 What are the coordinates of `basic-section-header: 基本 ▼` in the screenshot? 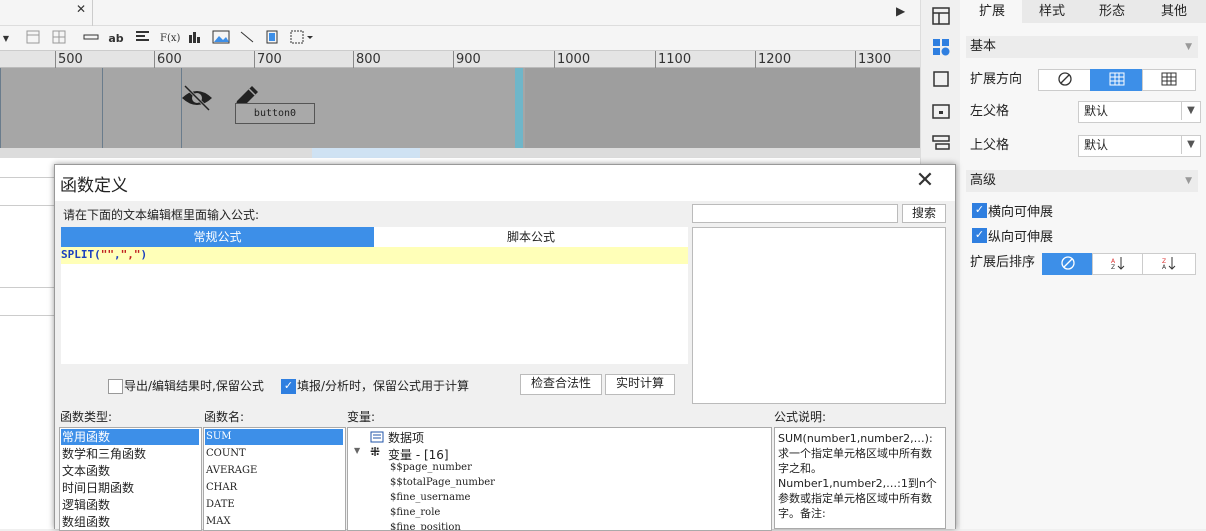 It's located at (1082, 47).